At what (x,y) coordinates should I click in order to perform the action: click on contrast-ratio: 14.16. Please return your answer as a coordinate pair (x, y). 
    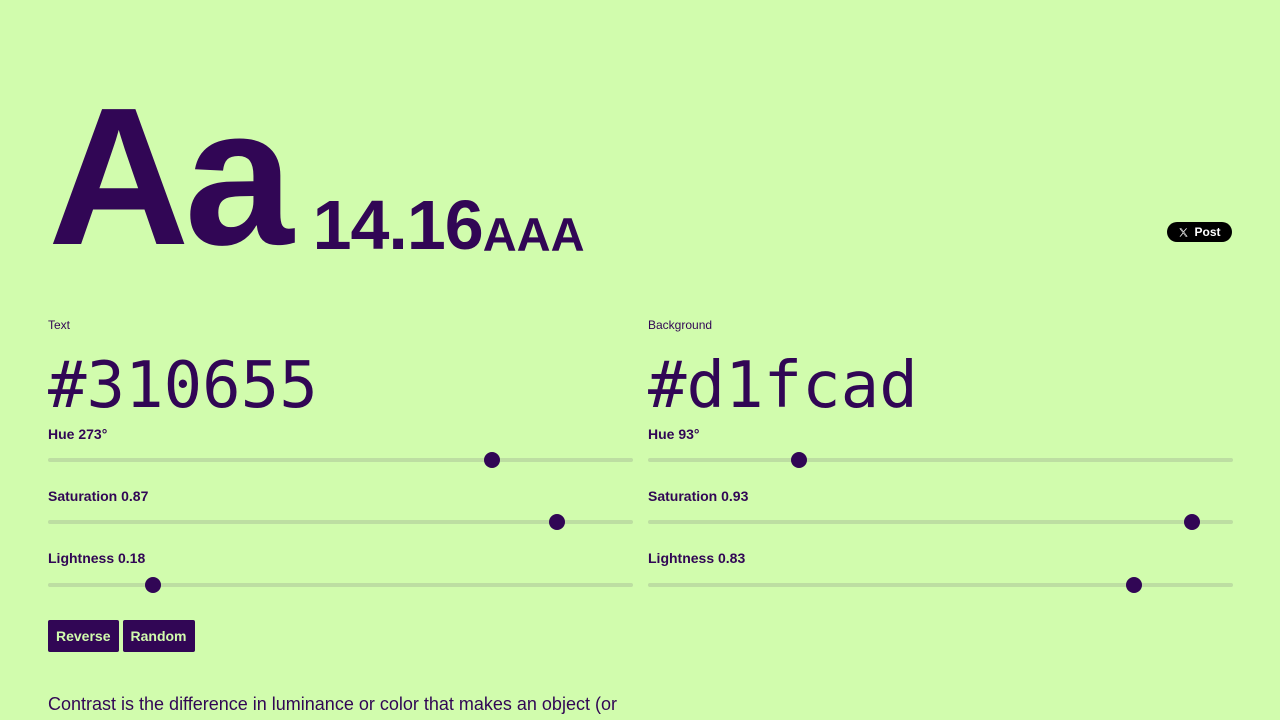
    Looking at the image, I should click on (398, 225).